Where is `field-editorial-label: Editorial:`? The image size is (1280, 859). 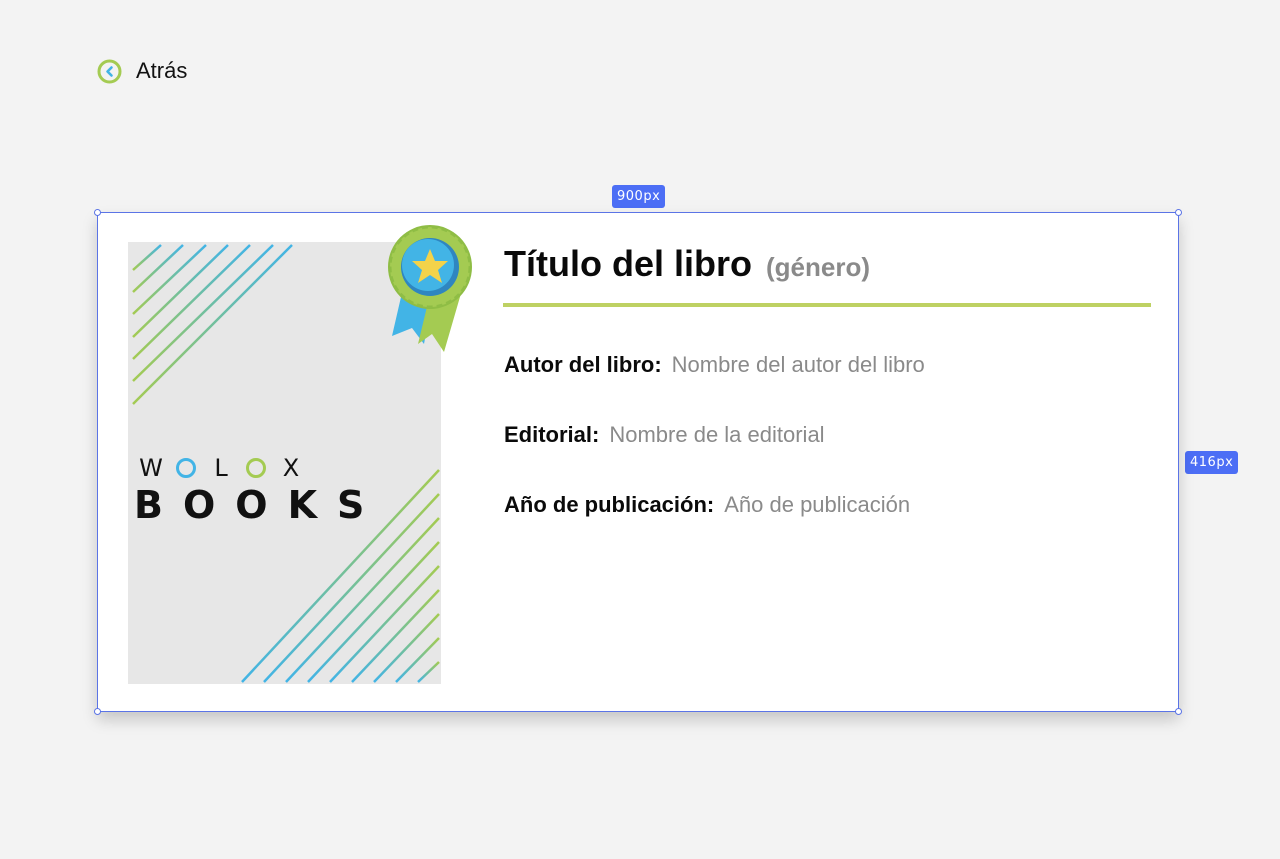 field-editorial-label: Editorial: is located at coordinates (552, 434).